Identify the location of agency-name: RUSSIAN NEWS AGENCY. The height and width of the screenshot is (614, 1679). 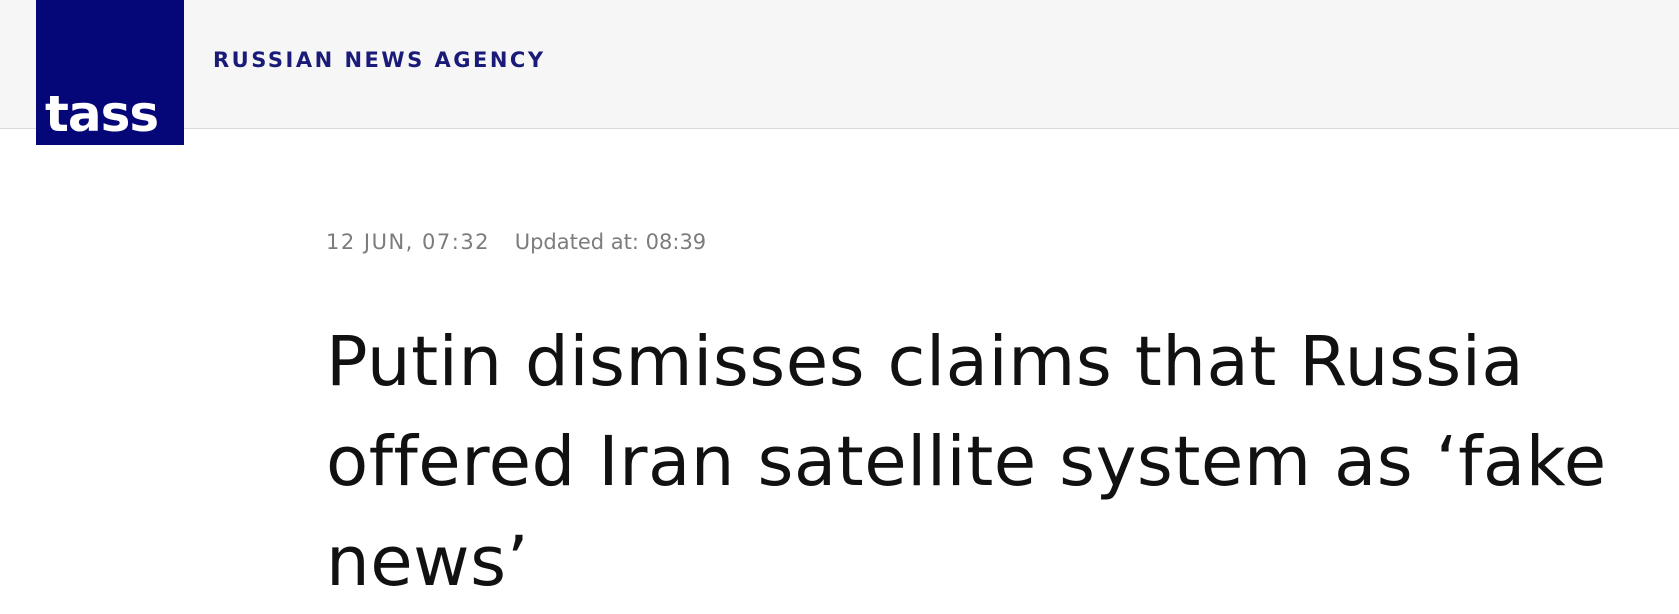
(379, 60).